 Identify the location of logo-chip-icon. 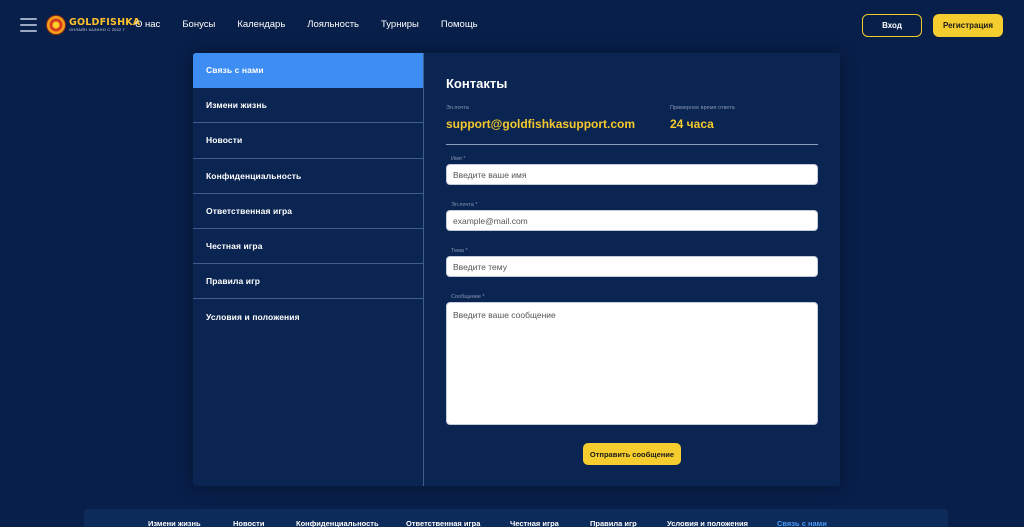
(56, 25).